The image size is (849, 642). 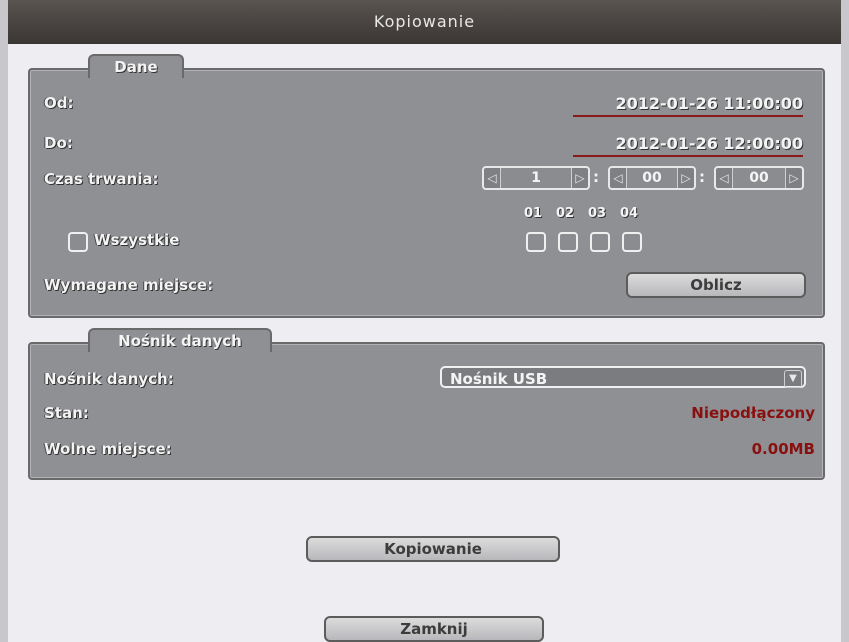 What do you see at coordinates (597, 213) in the screenshot?
I see `channel-03-label: 03` at bounding box center [597, 213].